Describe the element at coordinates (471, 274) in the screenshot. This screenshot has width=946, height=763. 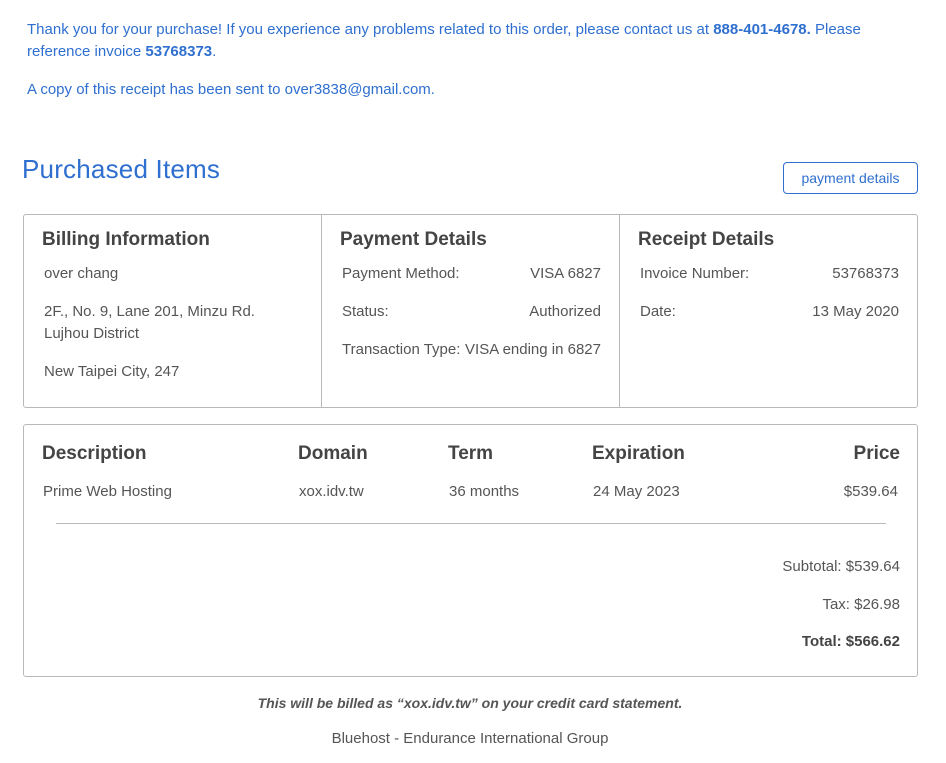
I see `payment-method-row: Payment Method: VISA 6827` at that location.